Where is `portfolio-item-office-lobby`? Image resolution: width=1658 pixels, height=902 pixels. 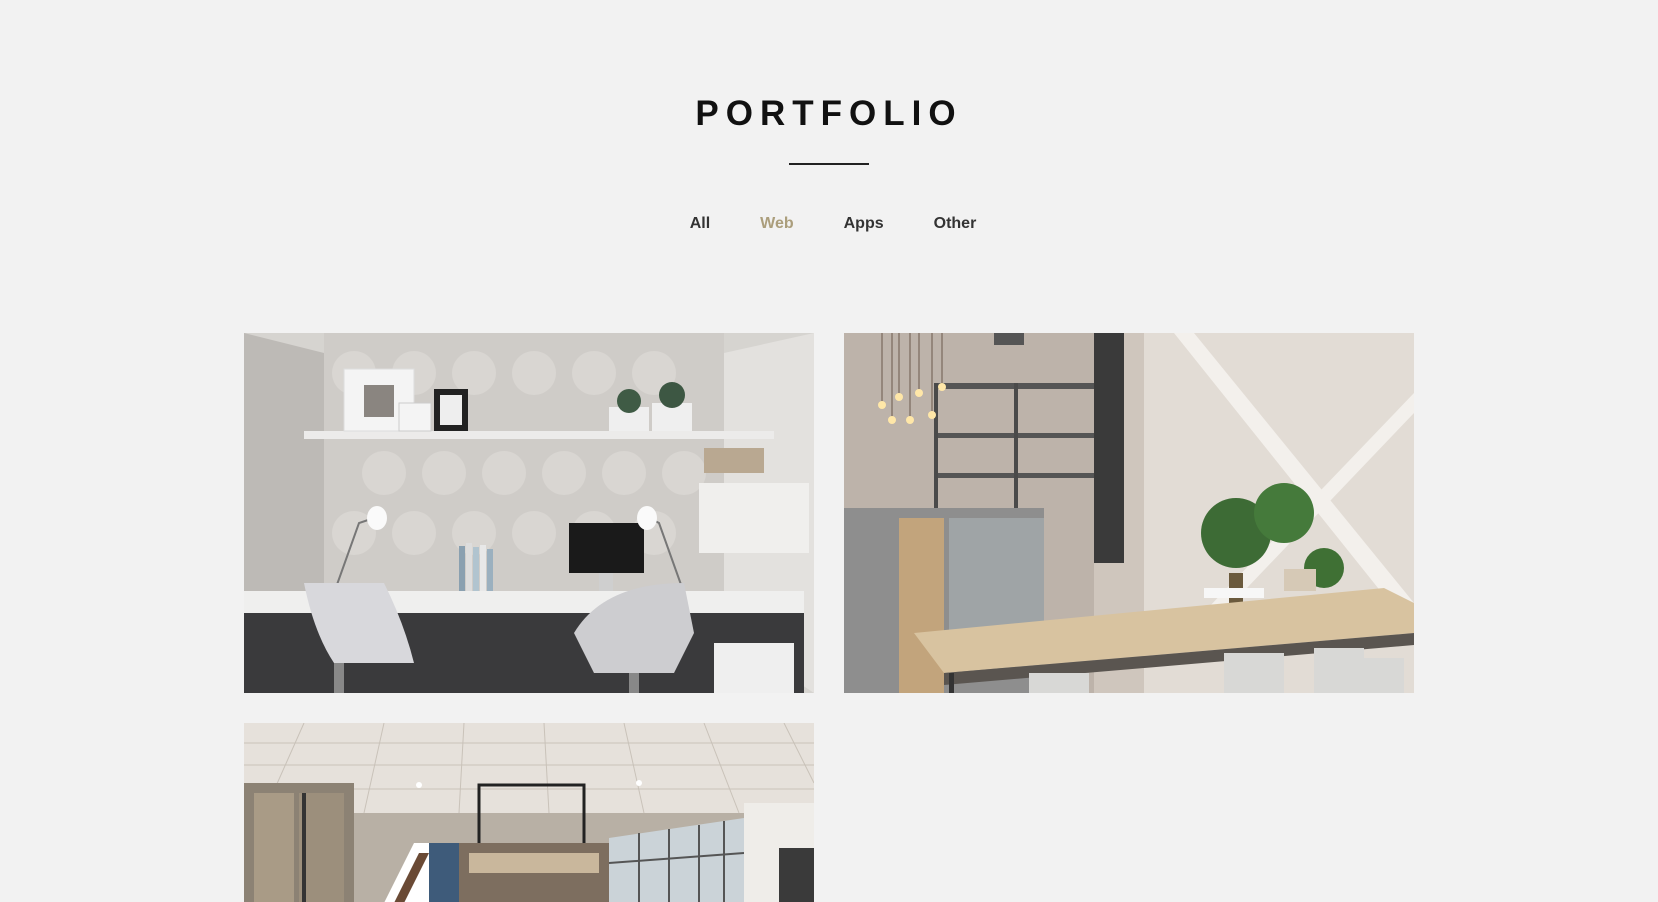
portfolio-item-office-lobby is located at coordinates (529, 812).